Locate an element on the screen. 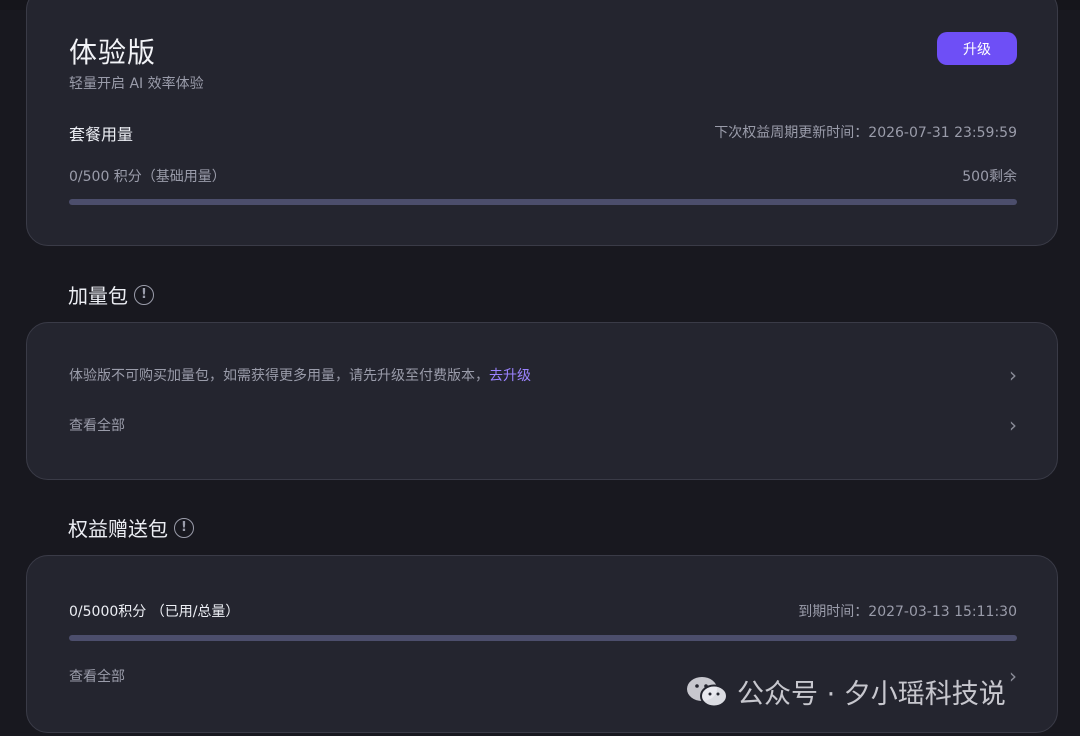 The width and height of the screenshot is (1080, 736). addon-view-all-row: 查看全部 › is located at coordinates (543, 425).